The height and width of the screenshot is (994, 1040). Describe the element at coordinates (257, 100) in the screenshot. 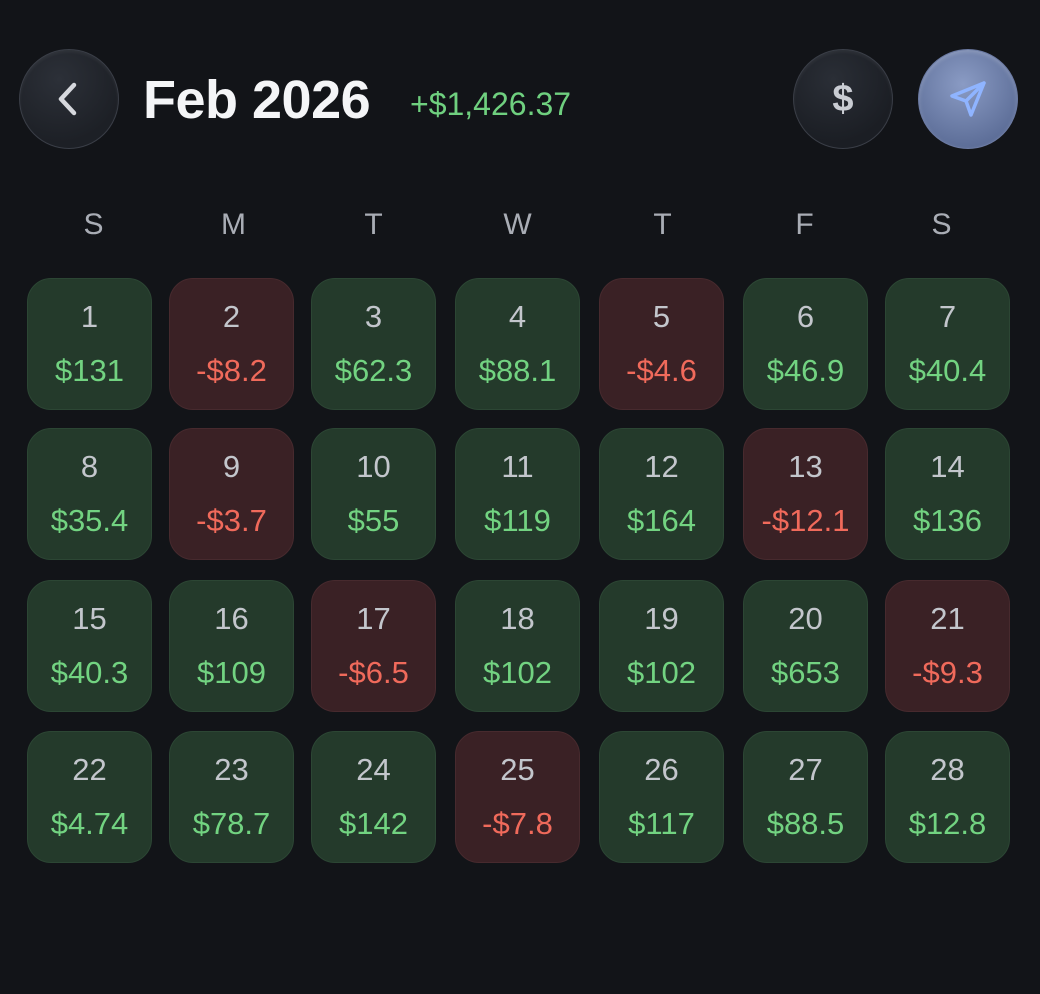

I see `month-title: Feb 2026` at that location.